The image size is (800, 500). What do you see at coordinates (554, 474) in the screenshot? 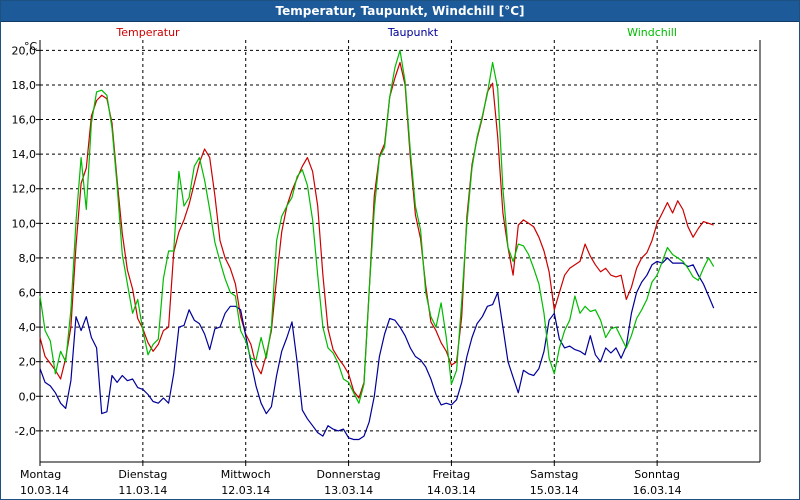
I see `x-tick-label-day: Samstag` at bounding box center [554, 474].